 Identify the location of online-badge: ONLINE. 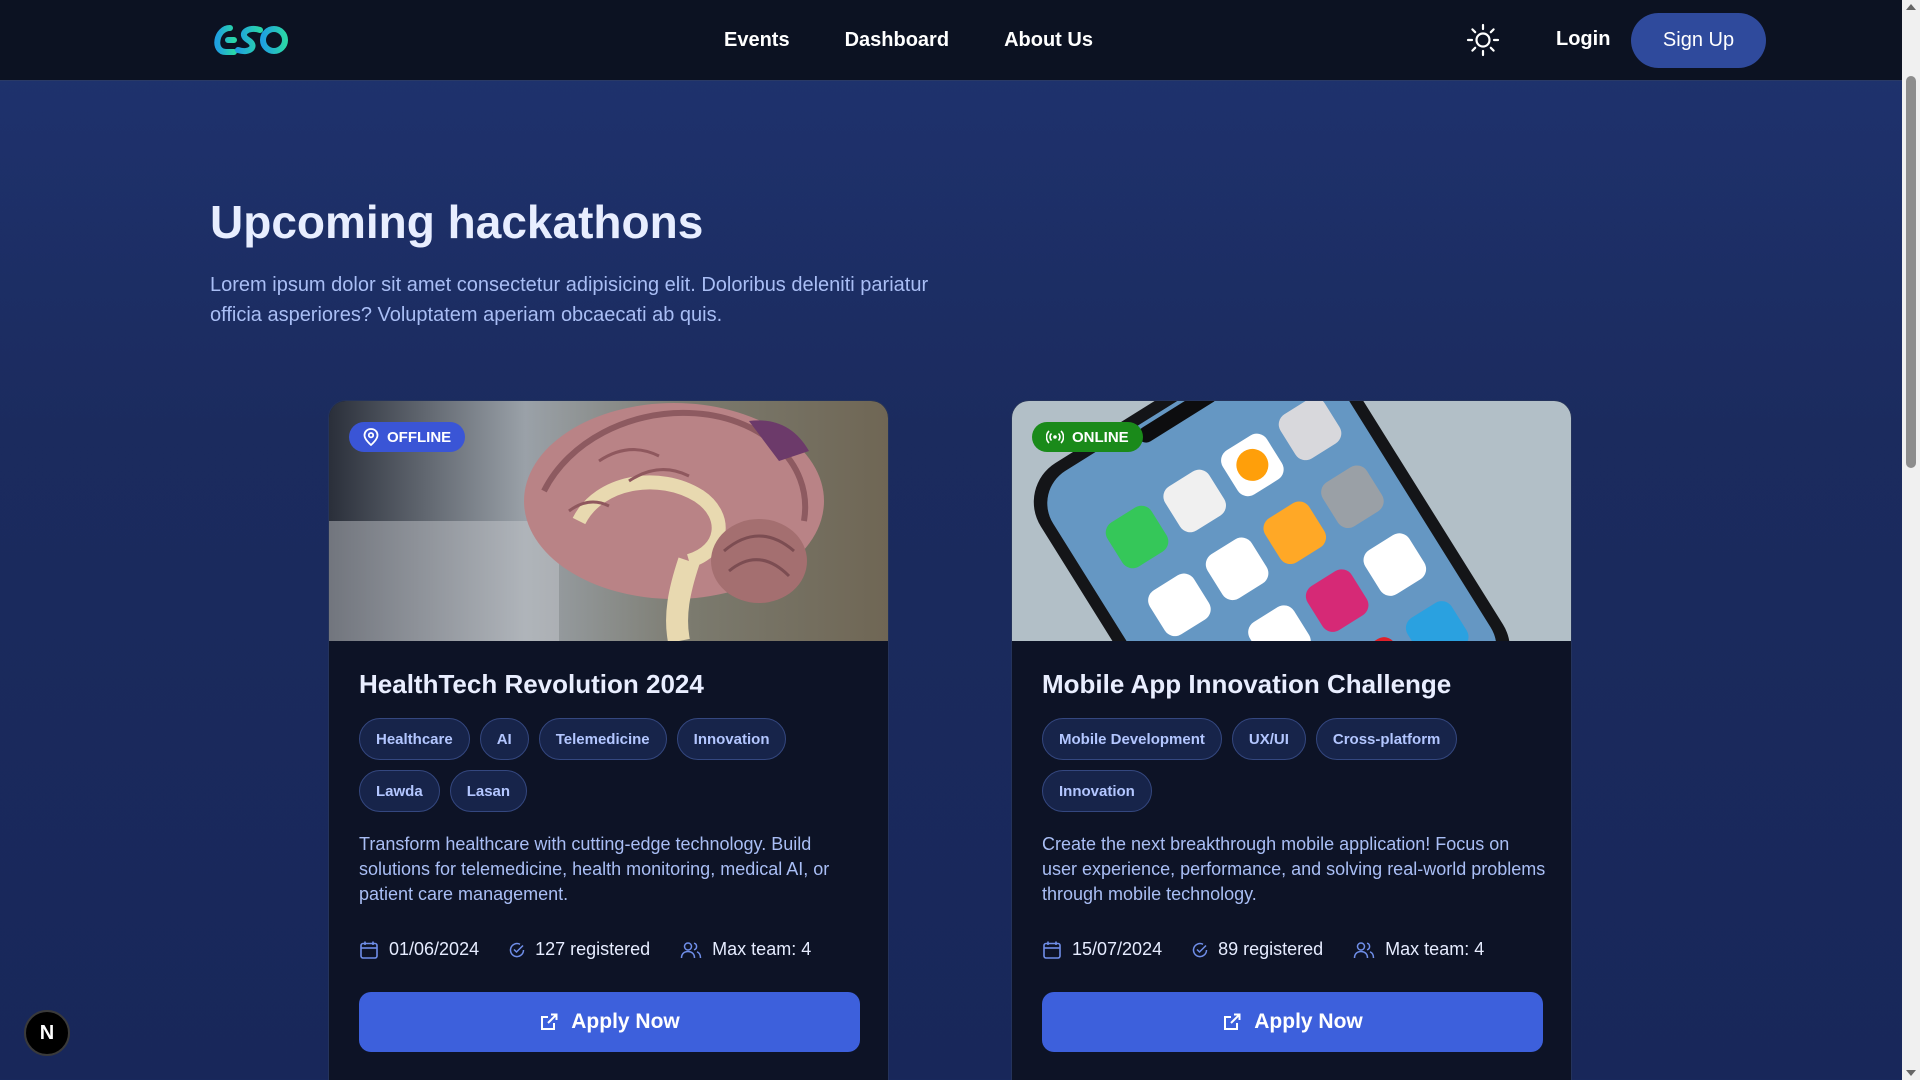
(1087, 437).